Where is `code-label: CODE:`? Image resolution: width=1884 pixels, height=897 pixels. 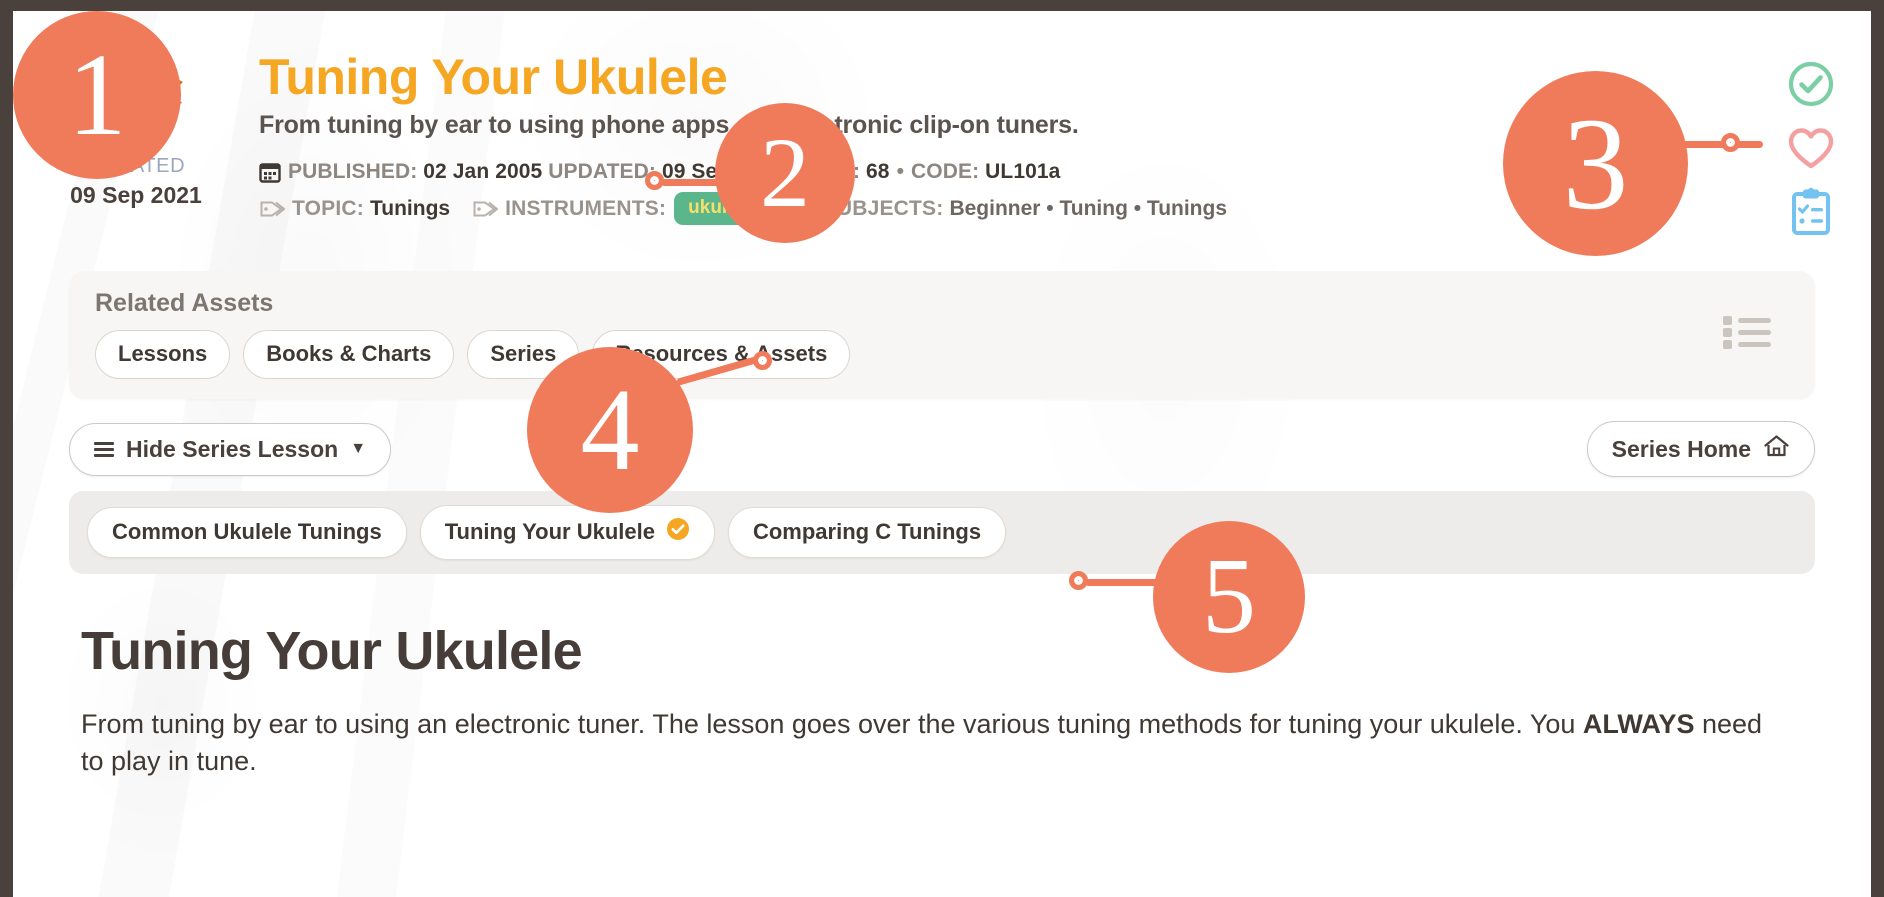 code-label: CODE: is located at coordinates (945, 171).